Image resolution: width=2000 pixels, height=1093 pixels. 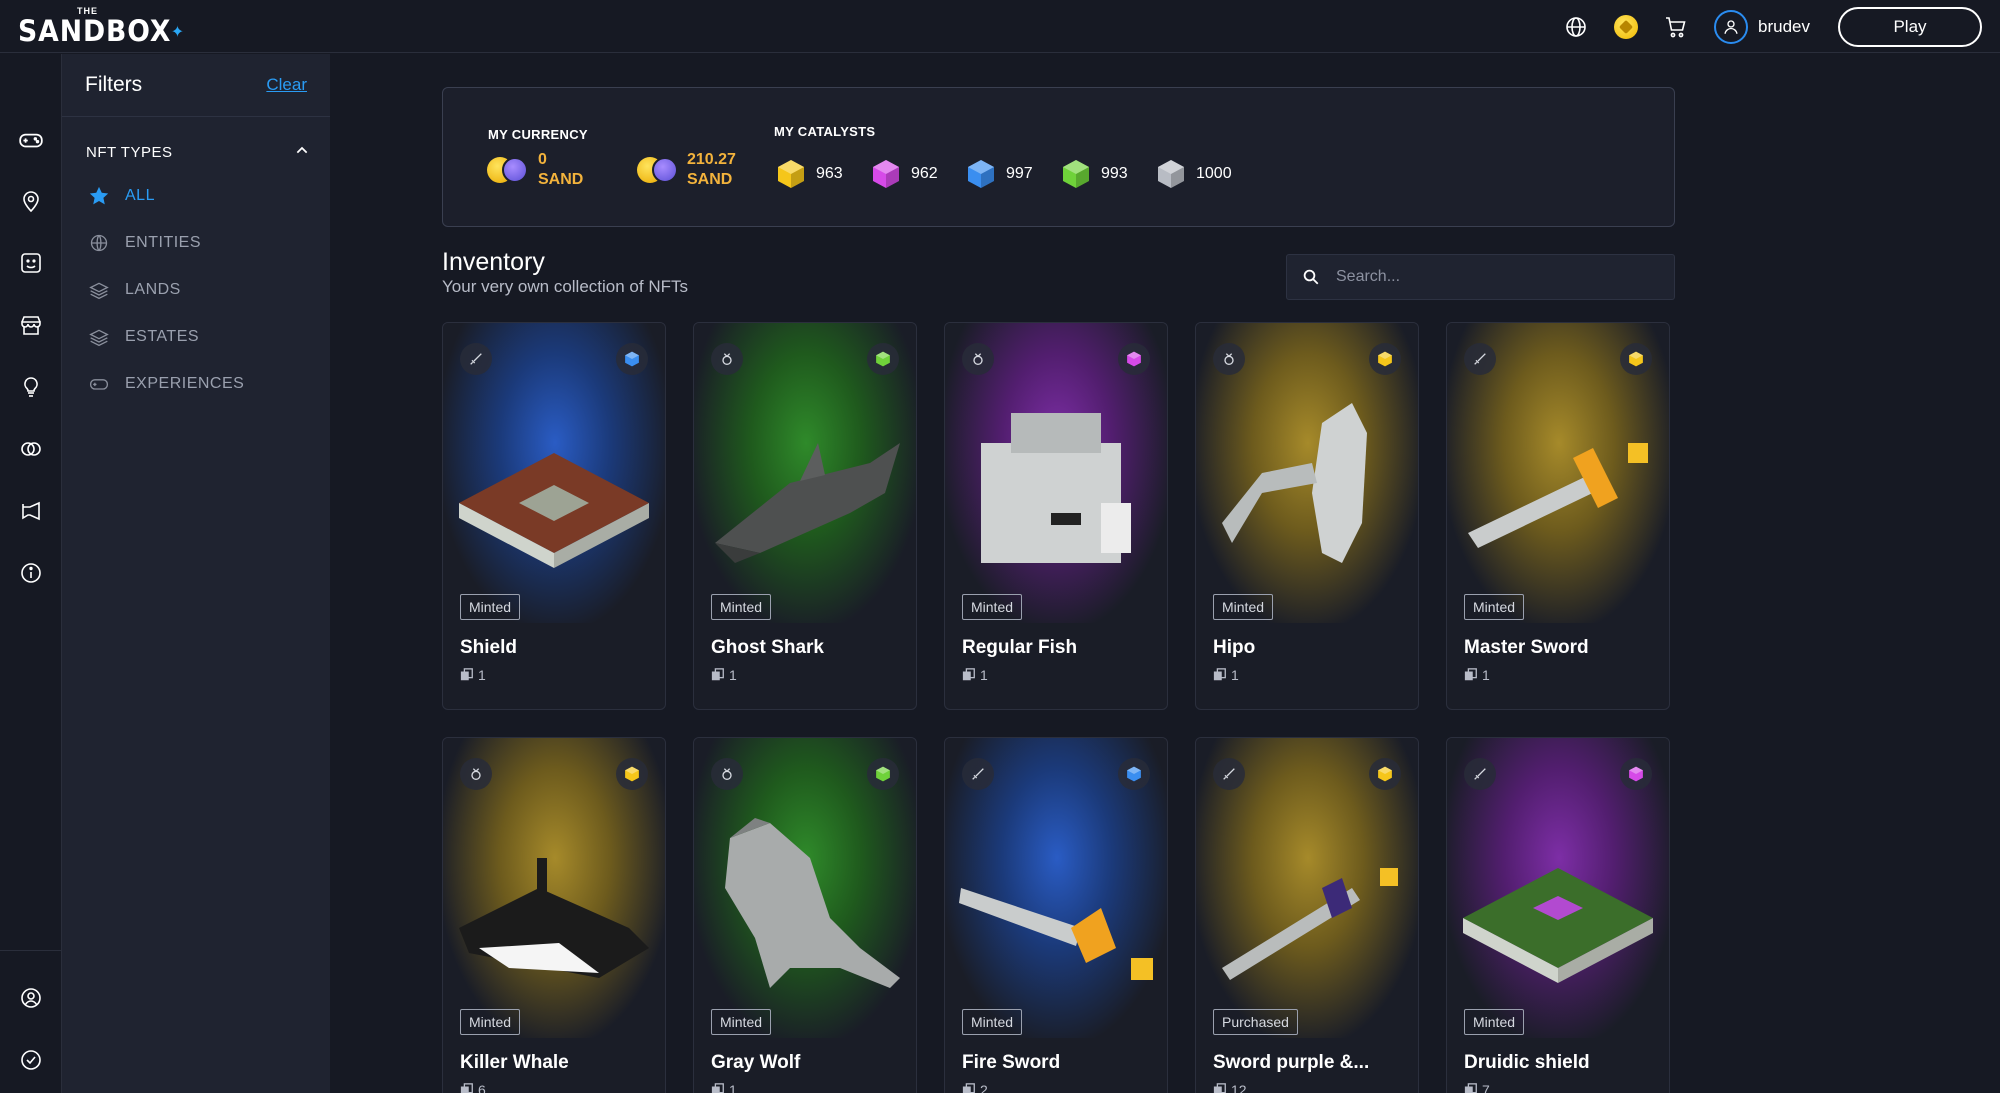 What do you see at coordinates (31, 511) in the screenshot?
I see `megaphone-icon` at bounding box center [31, 511].